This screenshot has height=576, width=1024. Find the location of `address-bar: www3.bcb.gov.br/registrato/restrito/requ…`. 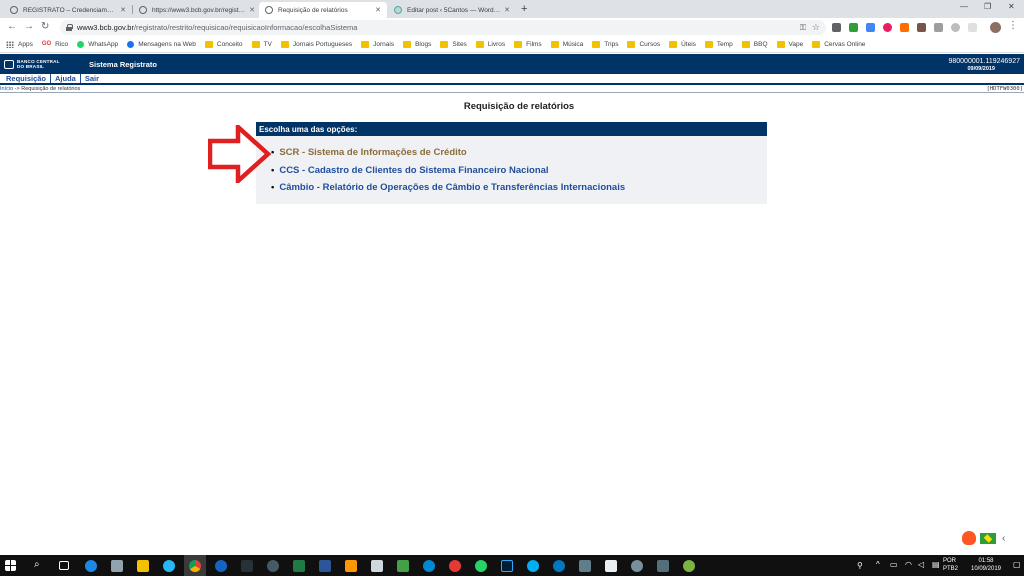

address-bar: www3.bcb.gov.br/registrato/restrito/requ… is located at coordinates (443, 27).